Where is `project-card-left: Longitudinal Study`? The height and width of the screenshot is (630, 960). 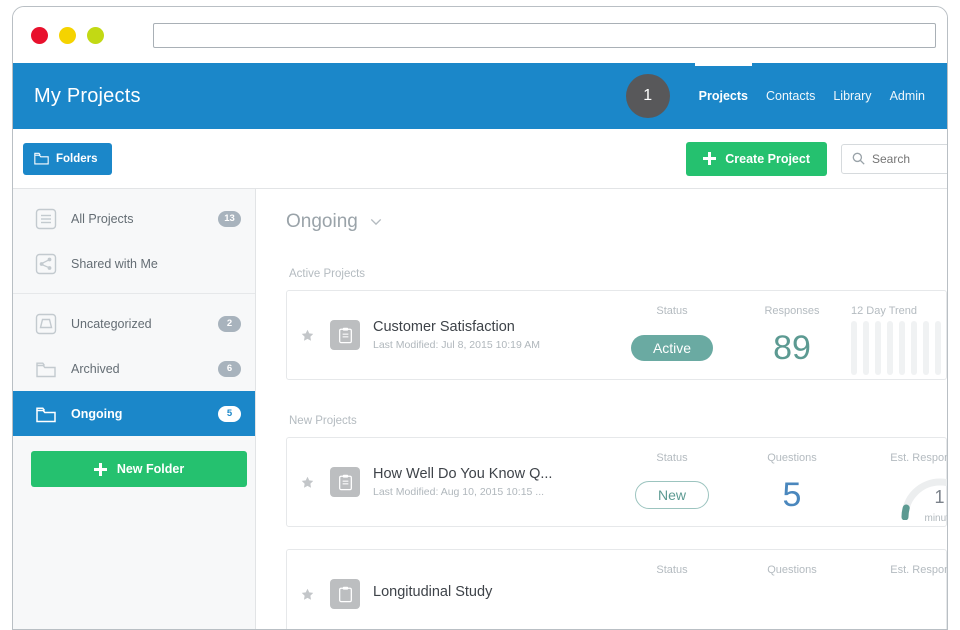
project-card-left: Longitudinal Study is located at coordinates (447, 589).